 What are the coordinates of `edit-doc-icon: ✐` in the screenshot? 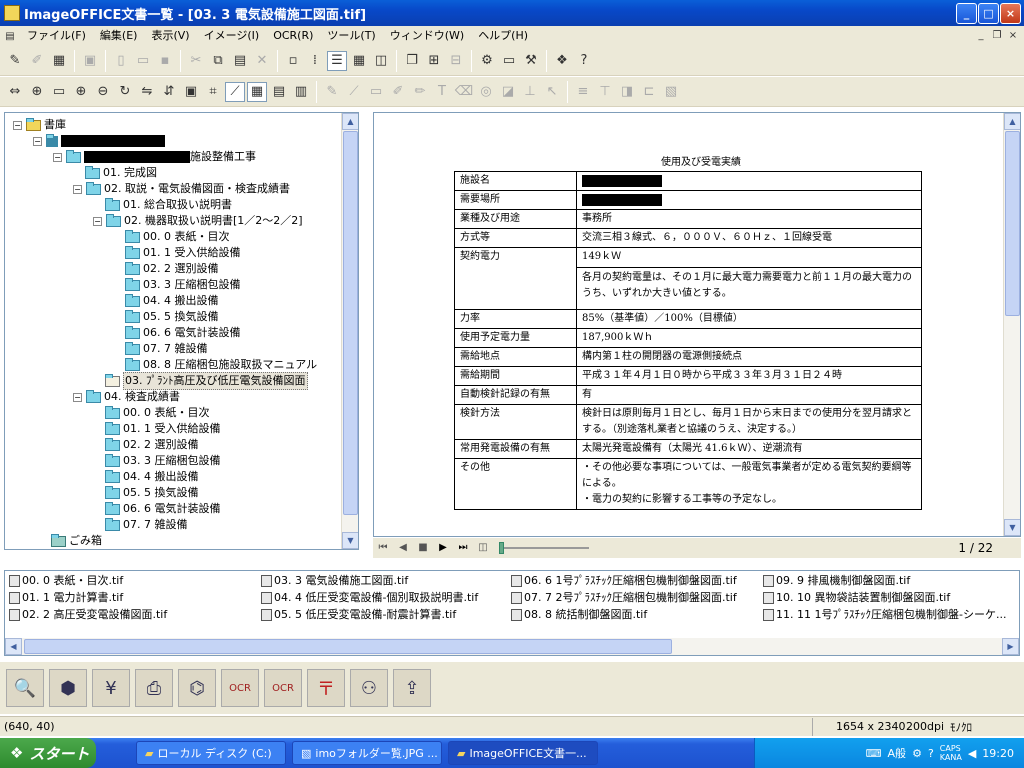 It's located at (37, 61).